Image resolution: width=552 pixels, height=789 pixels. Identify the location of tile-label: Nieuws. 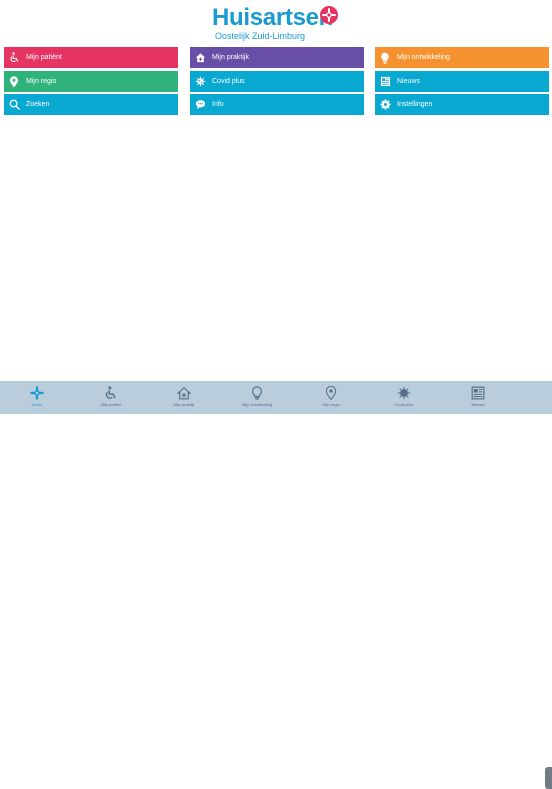
(408, 81).